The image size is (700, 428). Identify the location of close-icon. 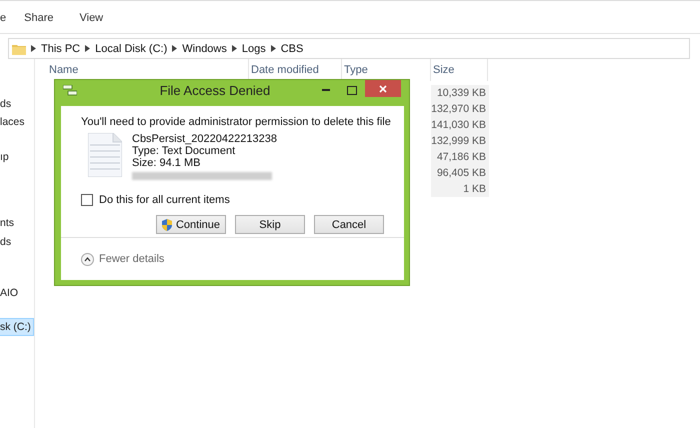
(383, 88).